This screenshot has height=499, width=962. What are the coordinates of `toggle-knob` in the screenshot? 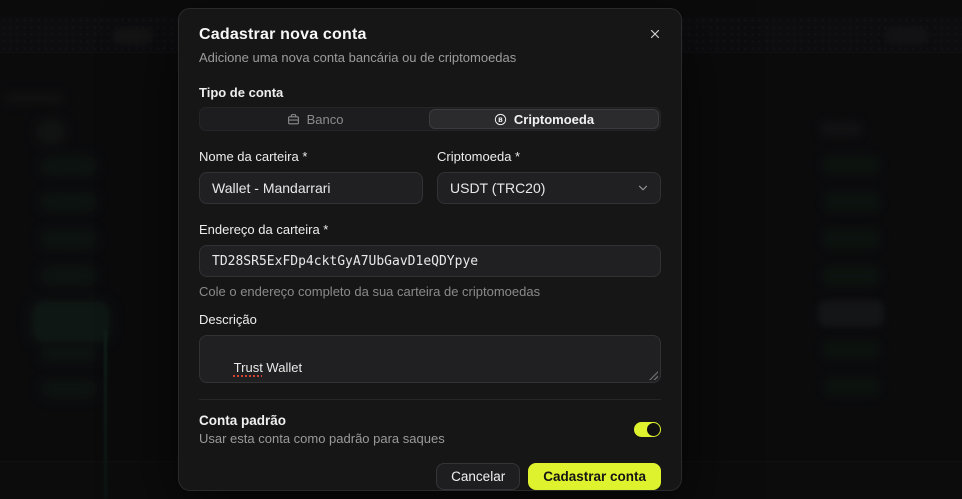 It's located at (653, 429).